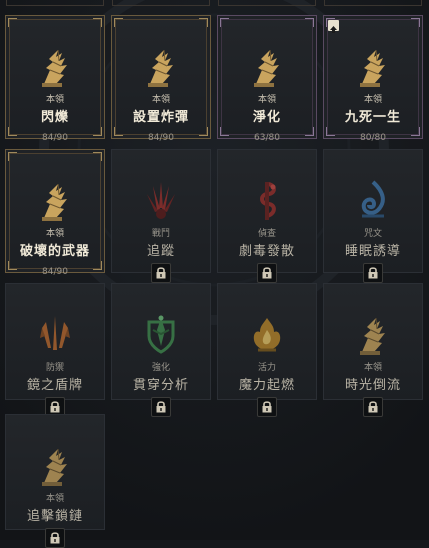  What do you see at coordinates (373, 79) in the screenshot?
I see `skill-card: 本領九死一生 80/80` at bounding box center [373, 79].